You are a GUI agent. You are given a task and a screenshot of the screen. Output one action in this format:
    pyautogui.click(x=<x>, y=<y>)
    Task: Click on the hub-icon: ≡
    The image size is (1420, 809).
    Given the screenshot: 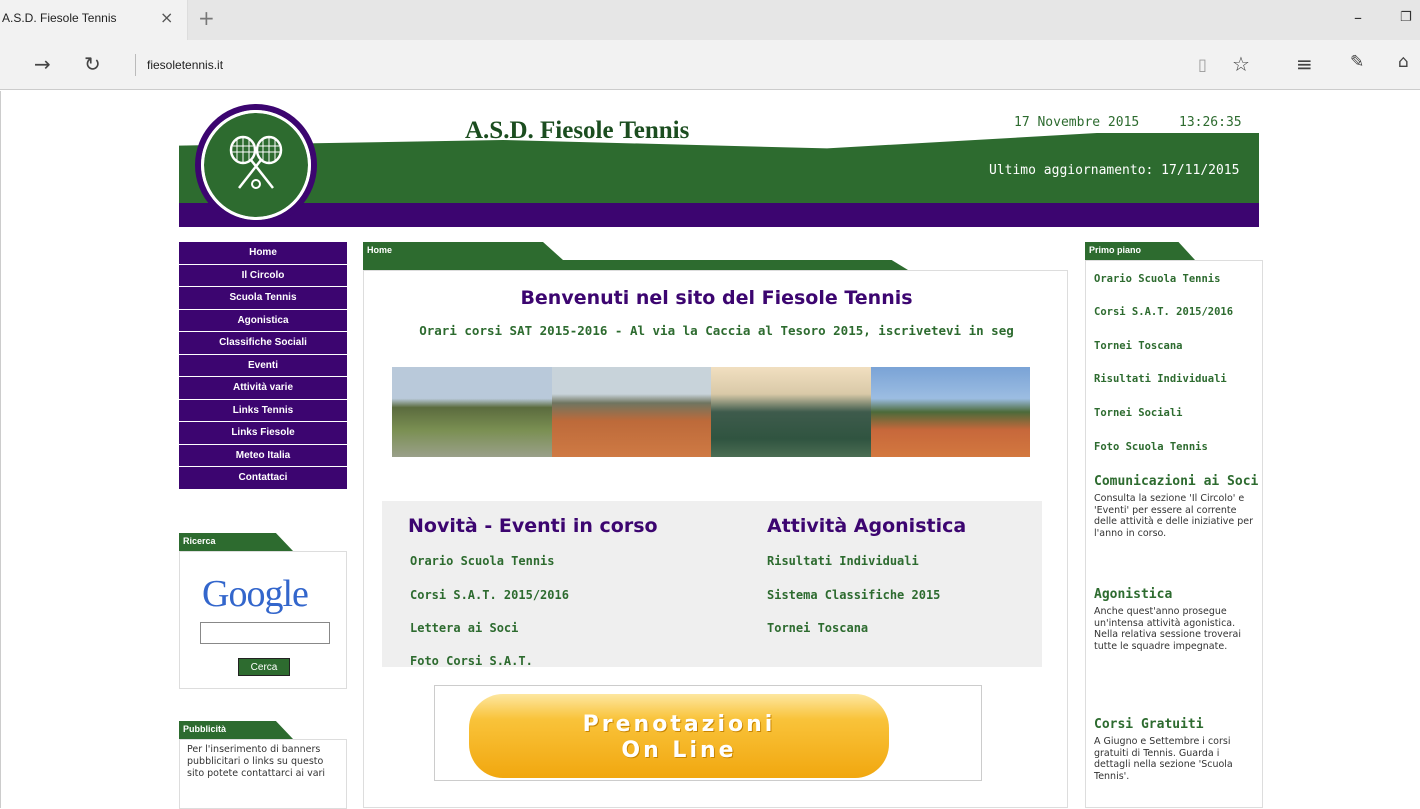 What is the action you would take?
    pyautogui.click(x=1304, y=64)
    